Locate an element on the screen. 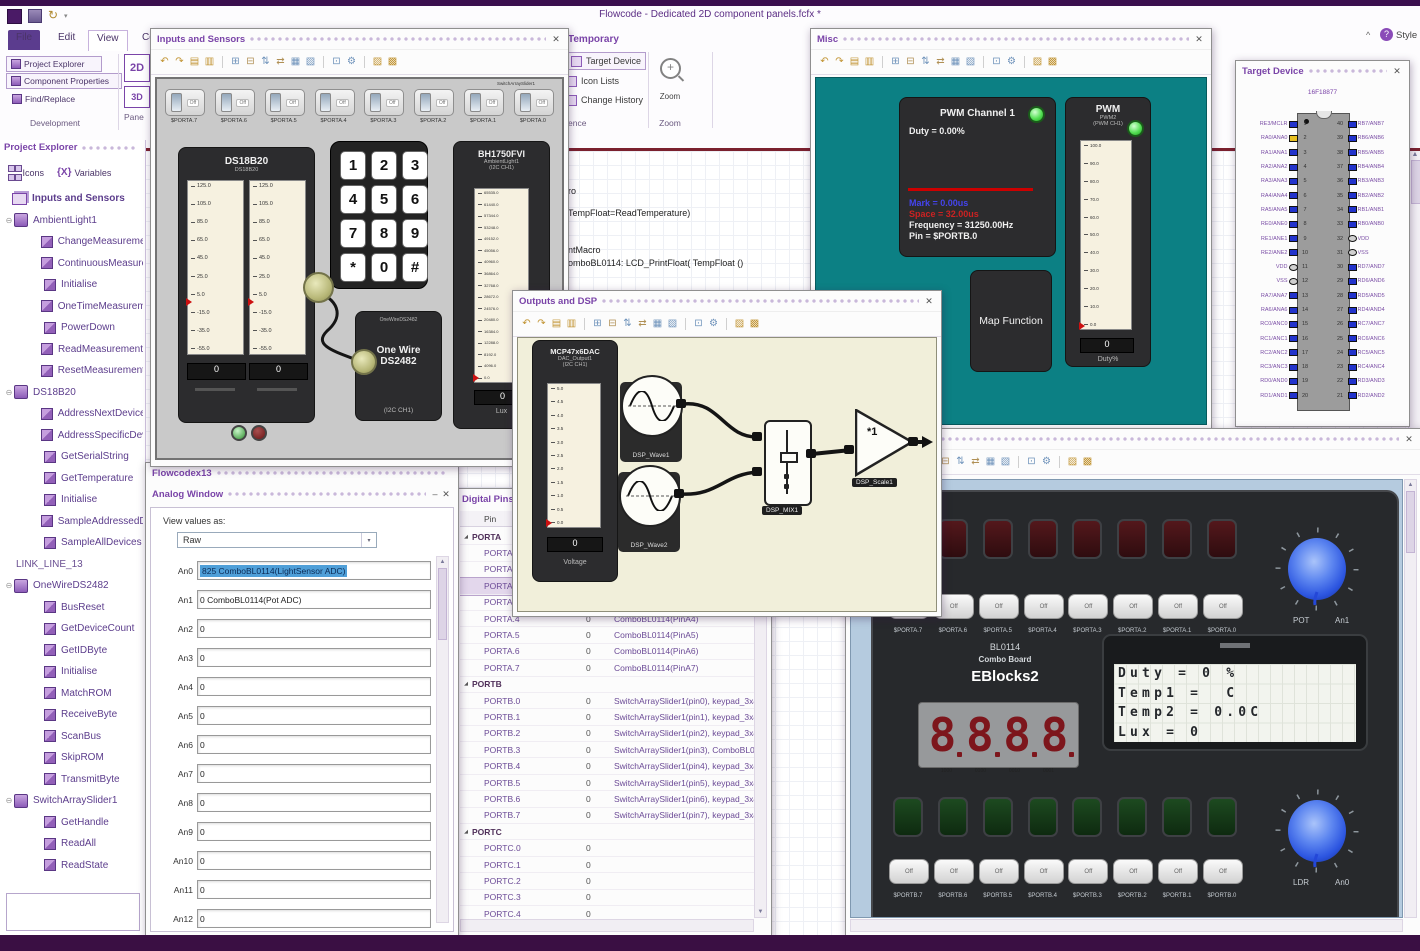 The width and height of the screenshot is (1420, 951). toolbar-icon: ⚙ is located at coordinates (713, 324).